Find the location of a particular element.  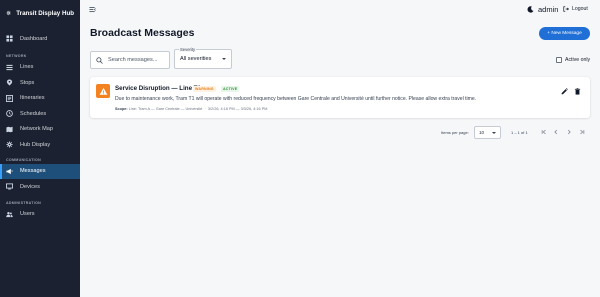

sidebar-item-label: Dashboard is located at coordinates (34, 38).